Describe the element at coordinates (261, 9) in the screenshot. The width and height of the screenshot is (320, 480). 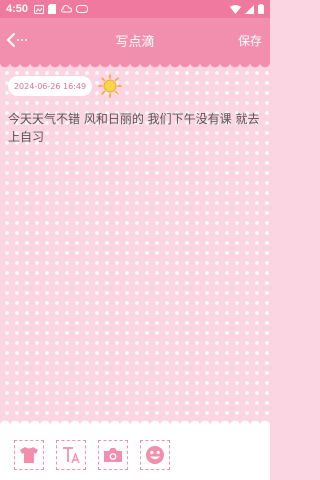
I see `battery-icon` at that location.